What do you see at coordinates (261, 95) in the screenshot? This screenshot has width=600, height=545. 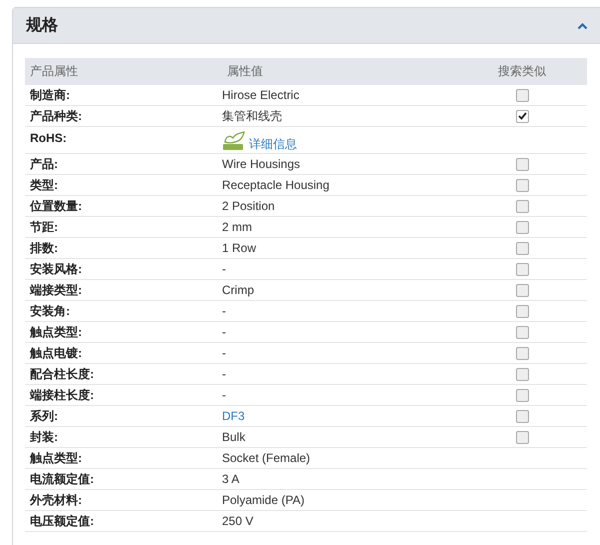 I see `value-cell-text: Hirose Electric` at bounding box center [261, 95].